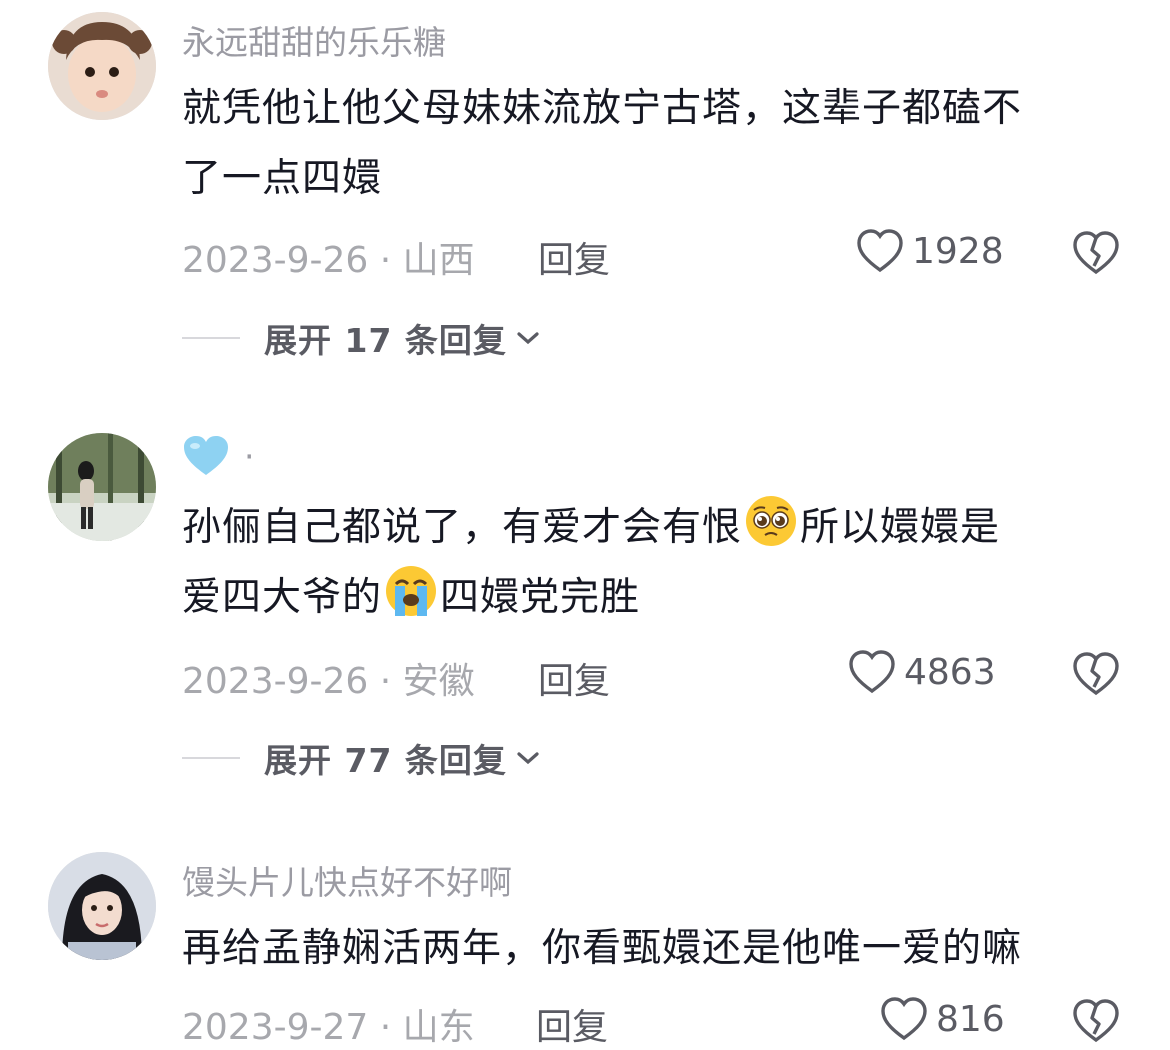  What do you see at coordinates (328, 1027) in the screenshot?
I see `date-location: 2023-9-27 · 山东` at bounding box center [328, 1027].